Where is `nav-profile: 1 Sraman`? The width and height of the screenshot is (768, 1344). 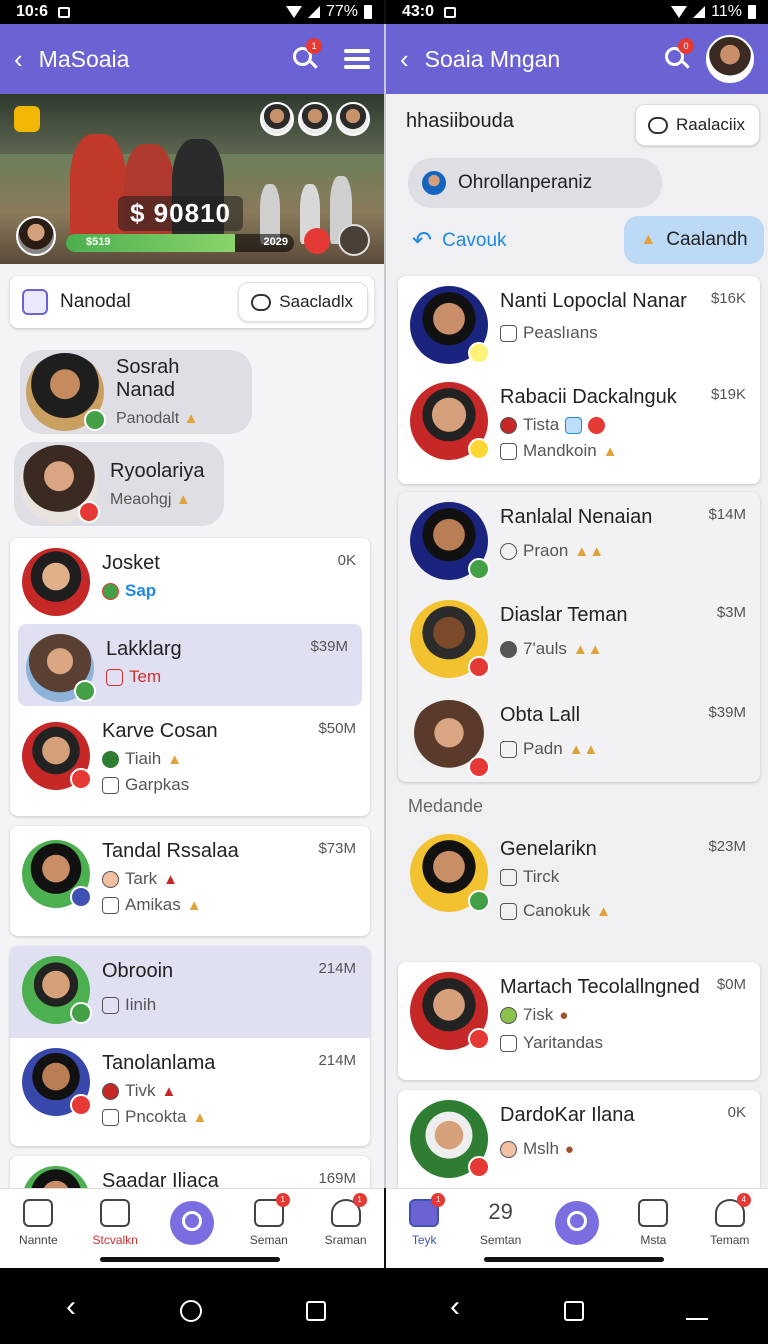 nav-profile: 1 Sraman is located at coordinates (346, 1220).